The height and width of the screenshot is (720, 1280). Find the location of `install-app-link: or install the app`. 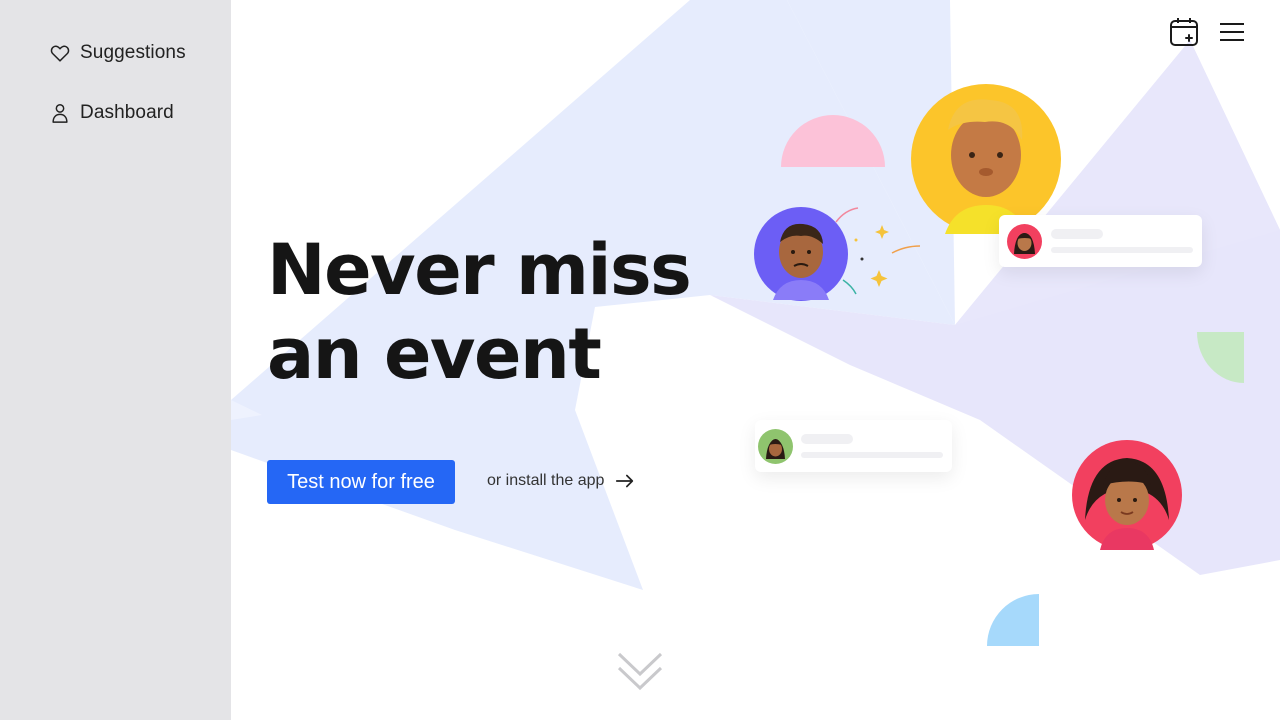

install-app-link: or install the app is located at coordinates (561, 481).